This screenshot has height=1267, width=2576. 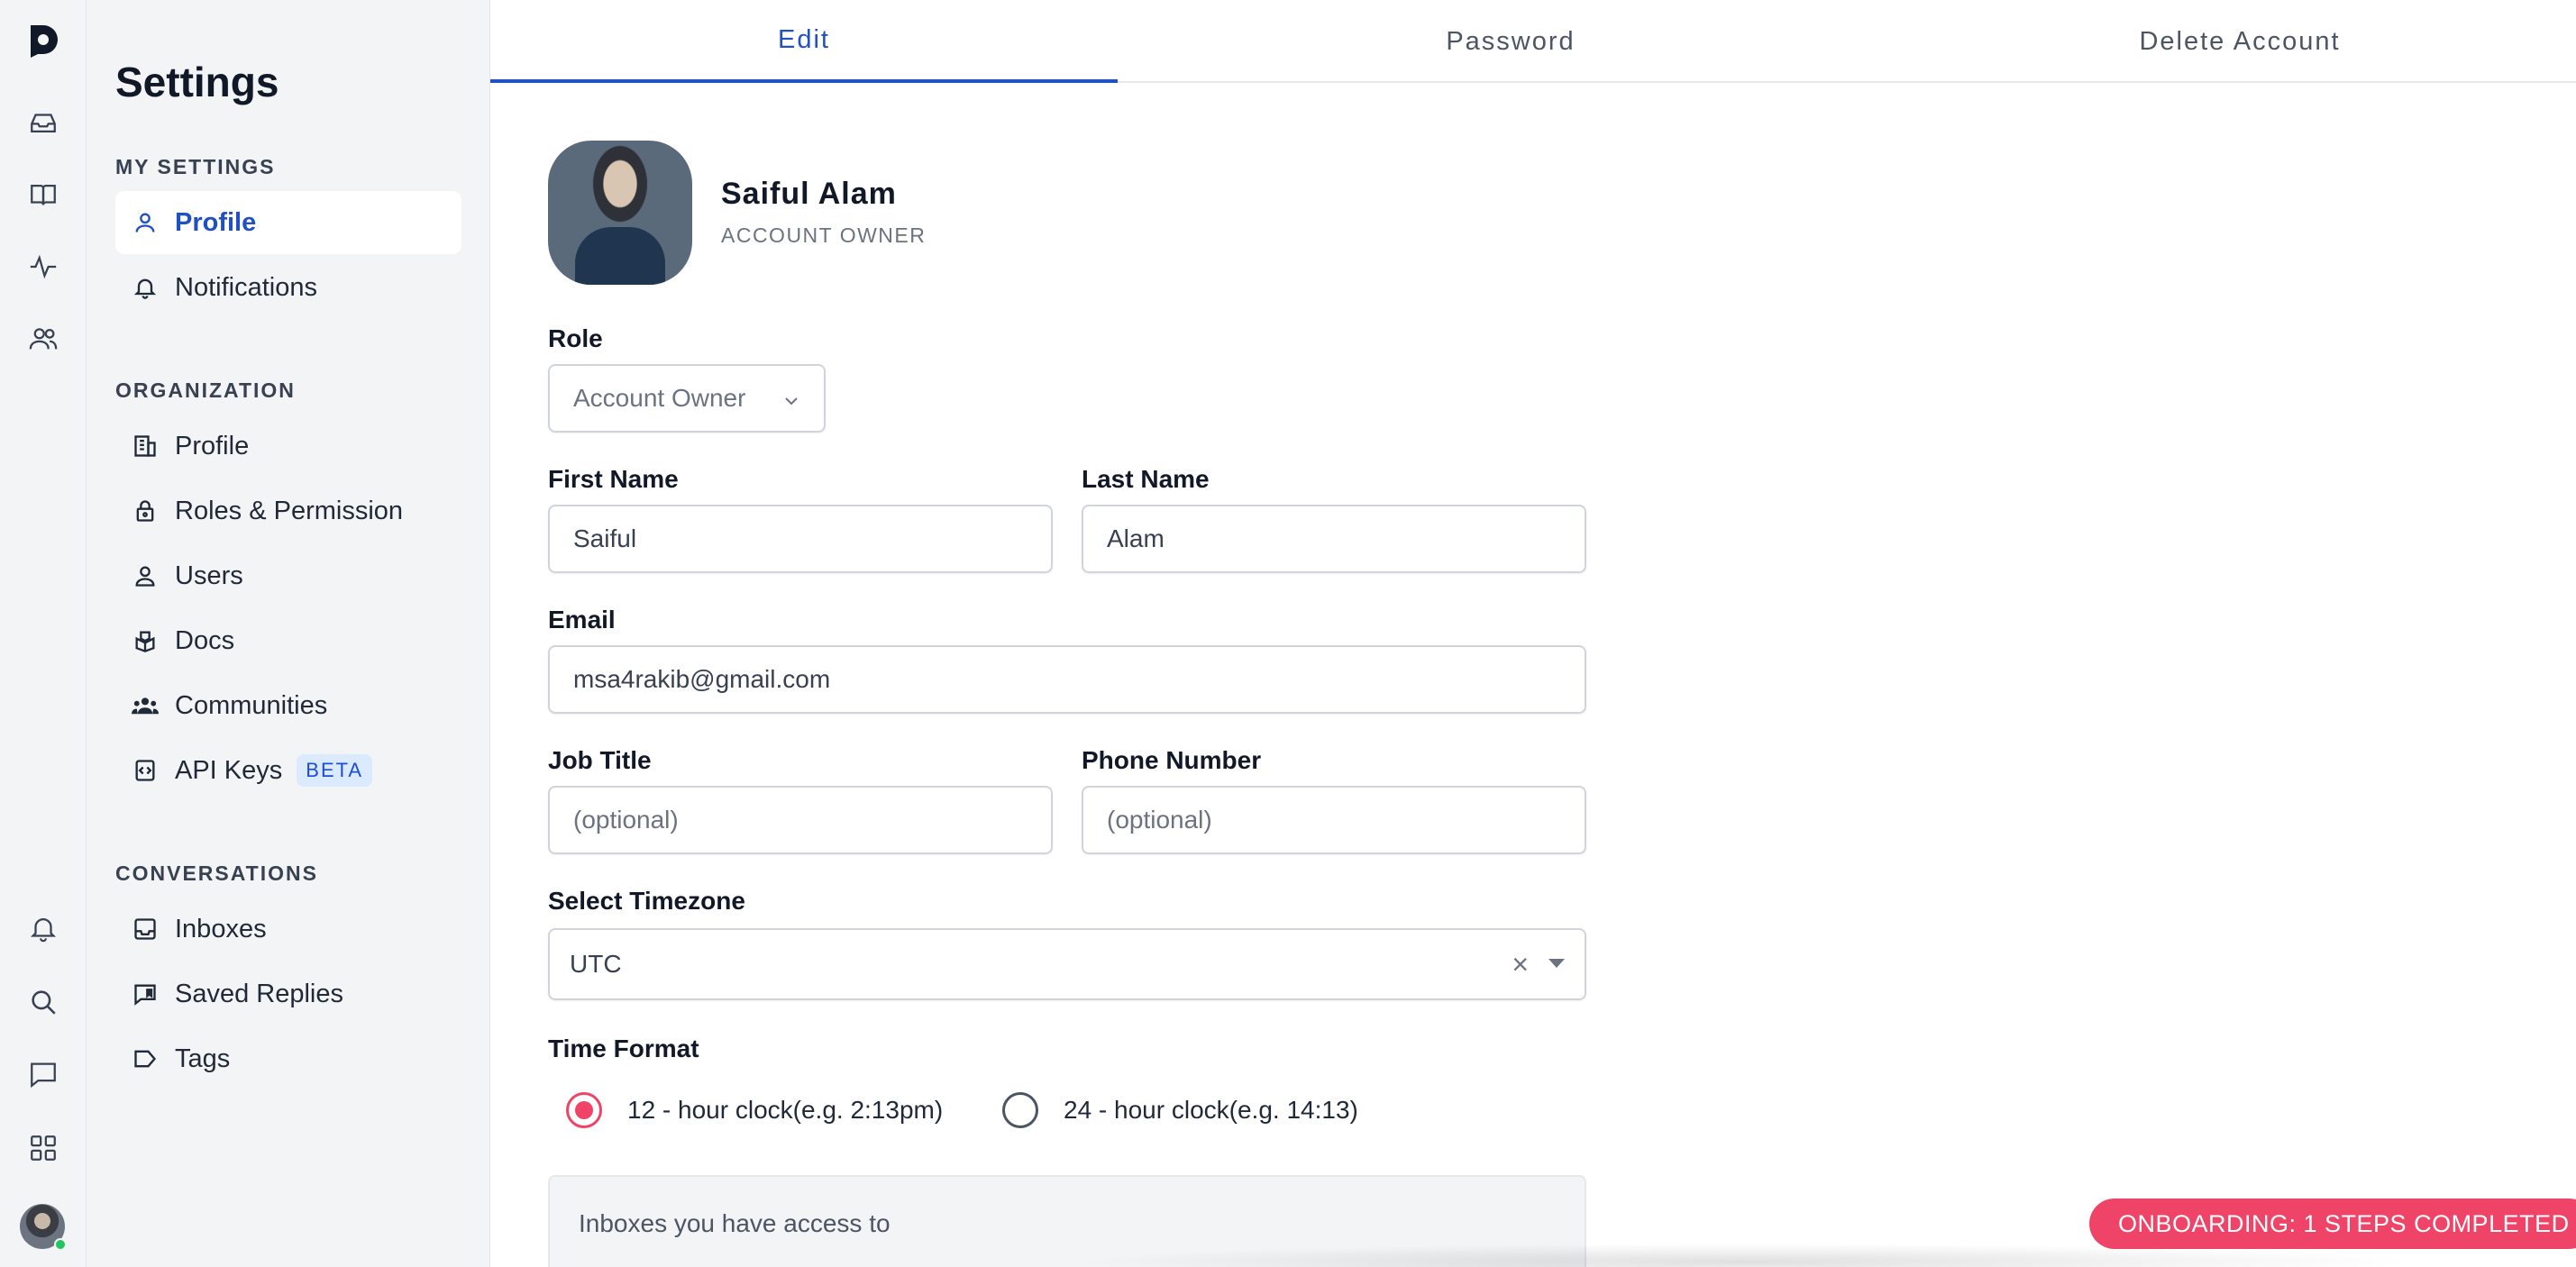 What do you see at coordinates (623, 1048) in the screenshot?
I see `time-format-label: Time Format` at bounding box center [623, 1048].